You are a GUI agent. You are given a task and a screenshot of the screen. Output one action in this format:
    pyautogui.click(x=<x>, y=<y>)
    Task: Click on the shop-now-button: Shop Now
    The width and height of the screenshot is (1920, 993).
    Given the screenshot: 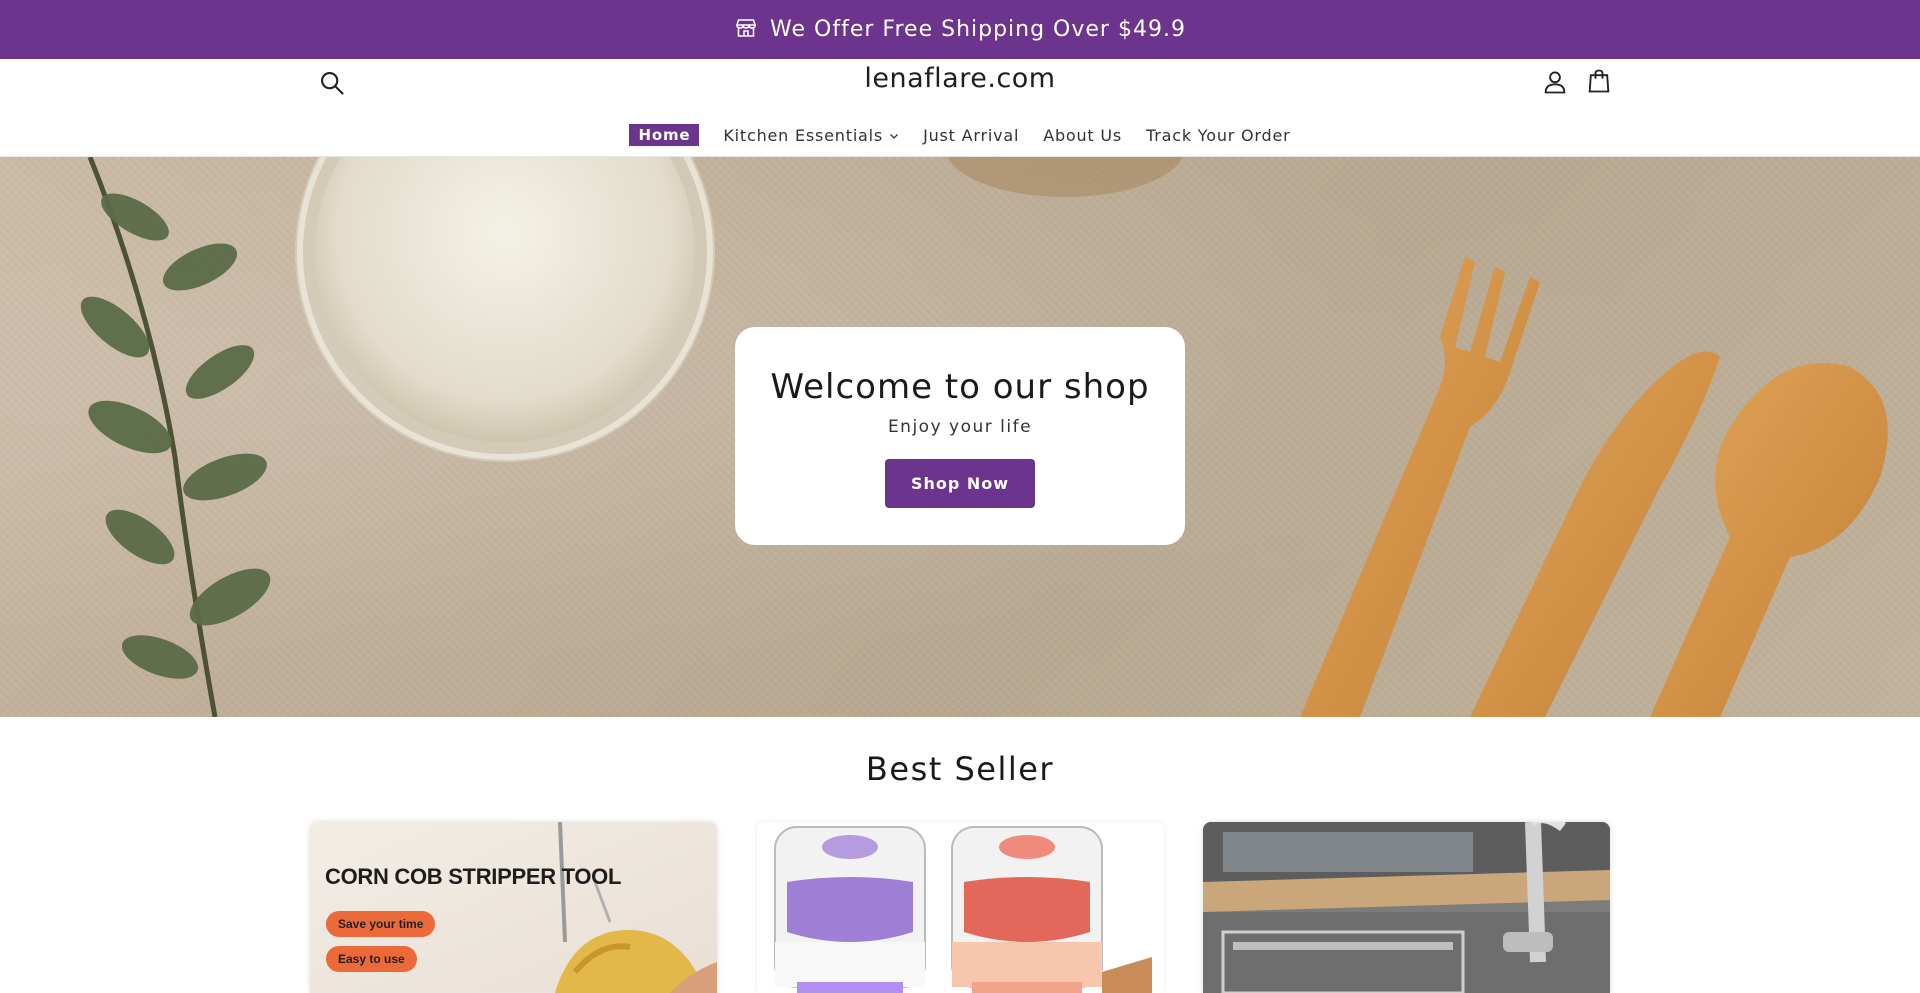 What is the action you would take?
    pyautogui.click(x=960, y=483)
    